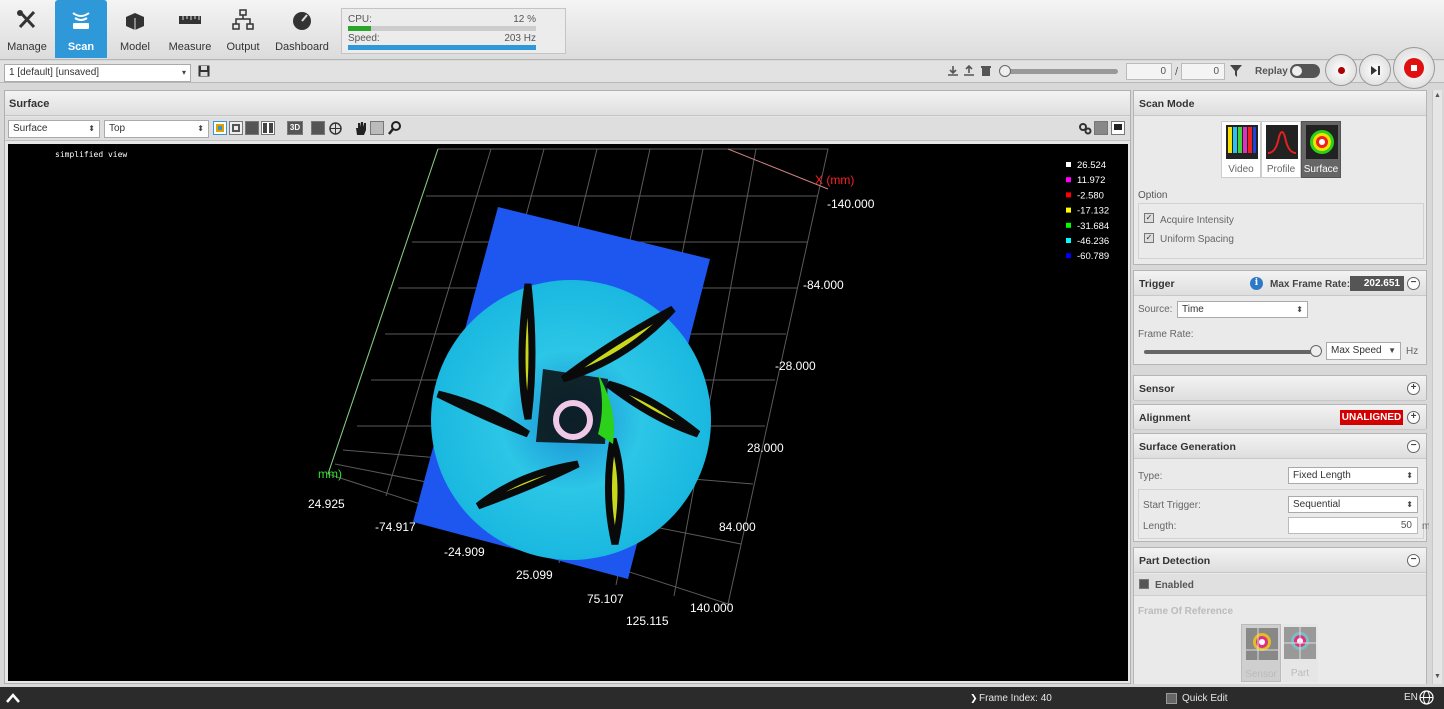  What do you see at coordinates (1414, 68) in the screenshot?
I see `stop-button` at bounding box center [1414, 68].